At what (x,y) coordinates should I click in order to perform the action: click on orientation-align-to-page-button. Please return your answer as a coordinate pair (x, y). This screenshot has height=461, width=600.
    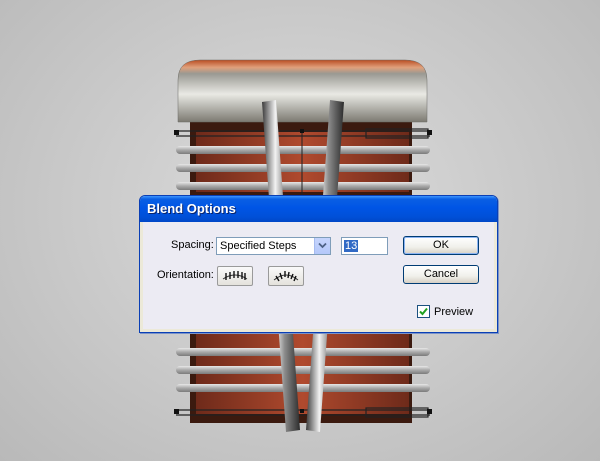
    Looking at the image, I should click on (235, 276).